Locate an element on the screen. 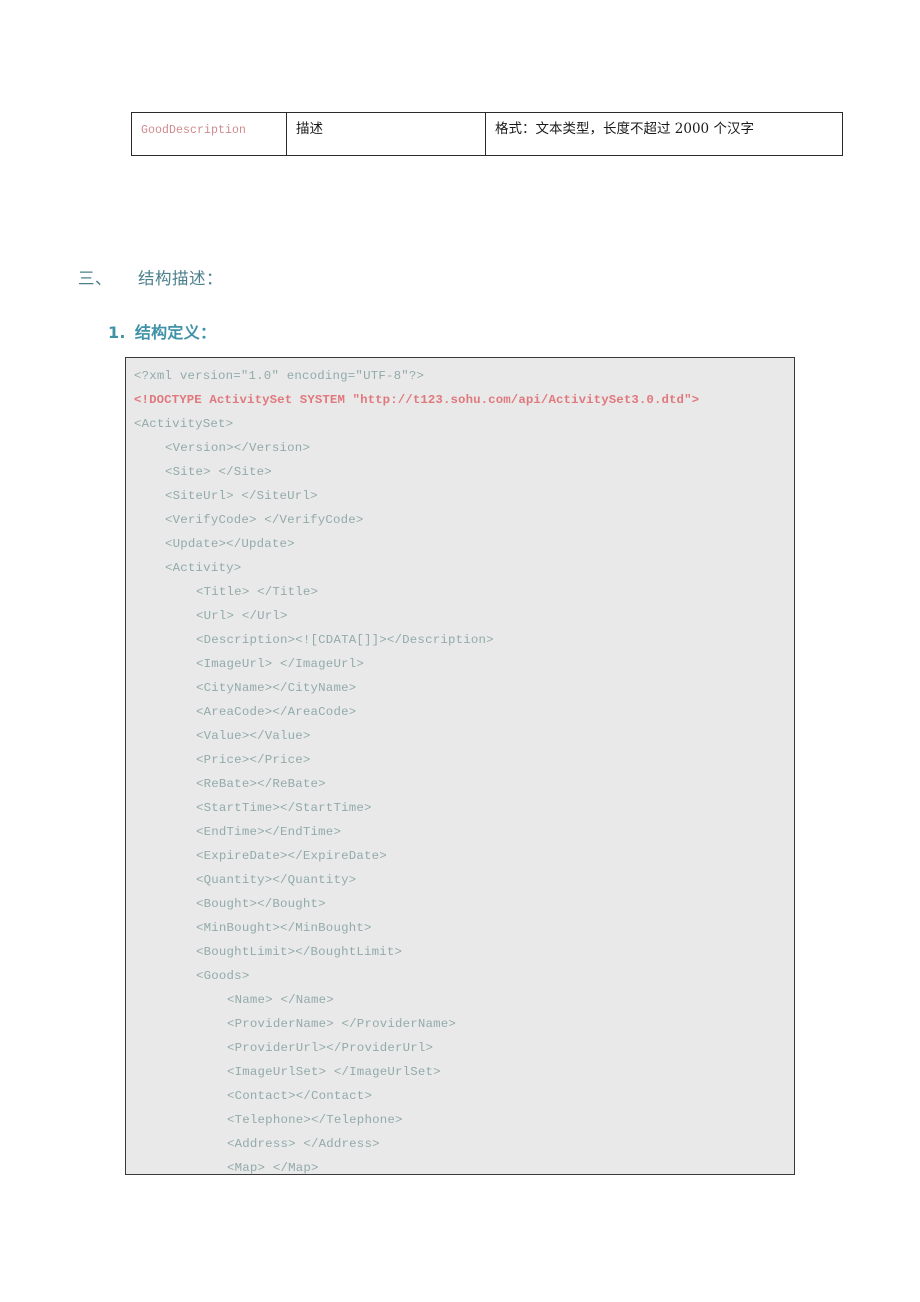 This screenshot has height=1302, width=920. xml-code-line: <Title> </Title> is located at coordinates (257, 592).